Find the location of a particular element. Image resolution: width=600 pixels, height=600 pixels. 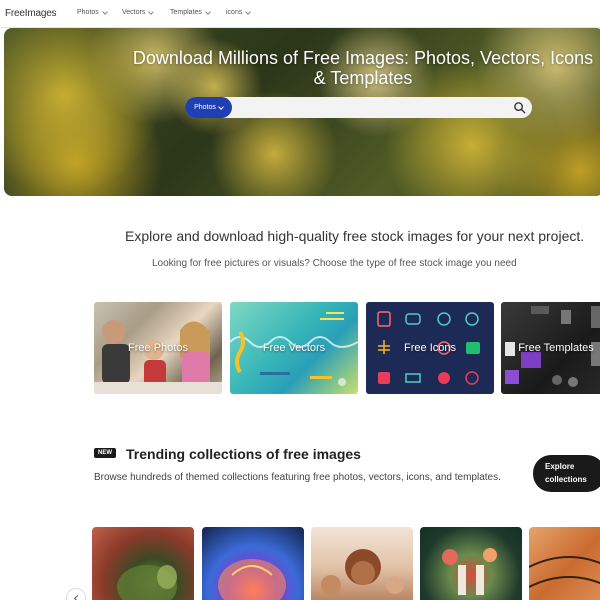

nav-item-icons: icons is located at coordinates (239, 12).